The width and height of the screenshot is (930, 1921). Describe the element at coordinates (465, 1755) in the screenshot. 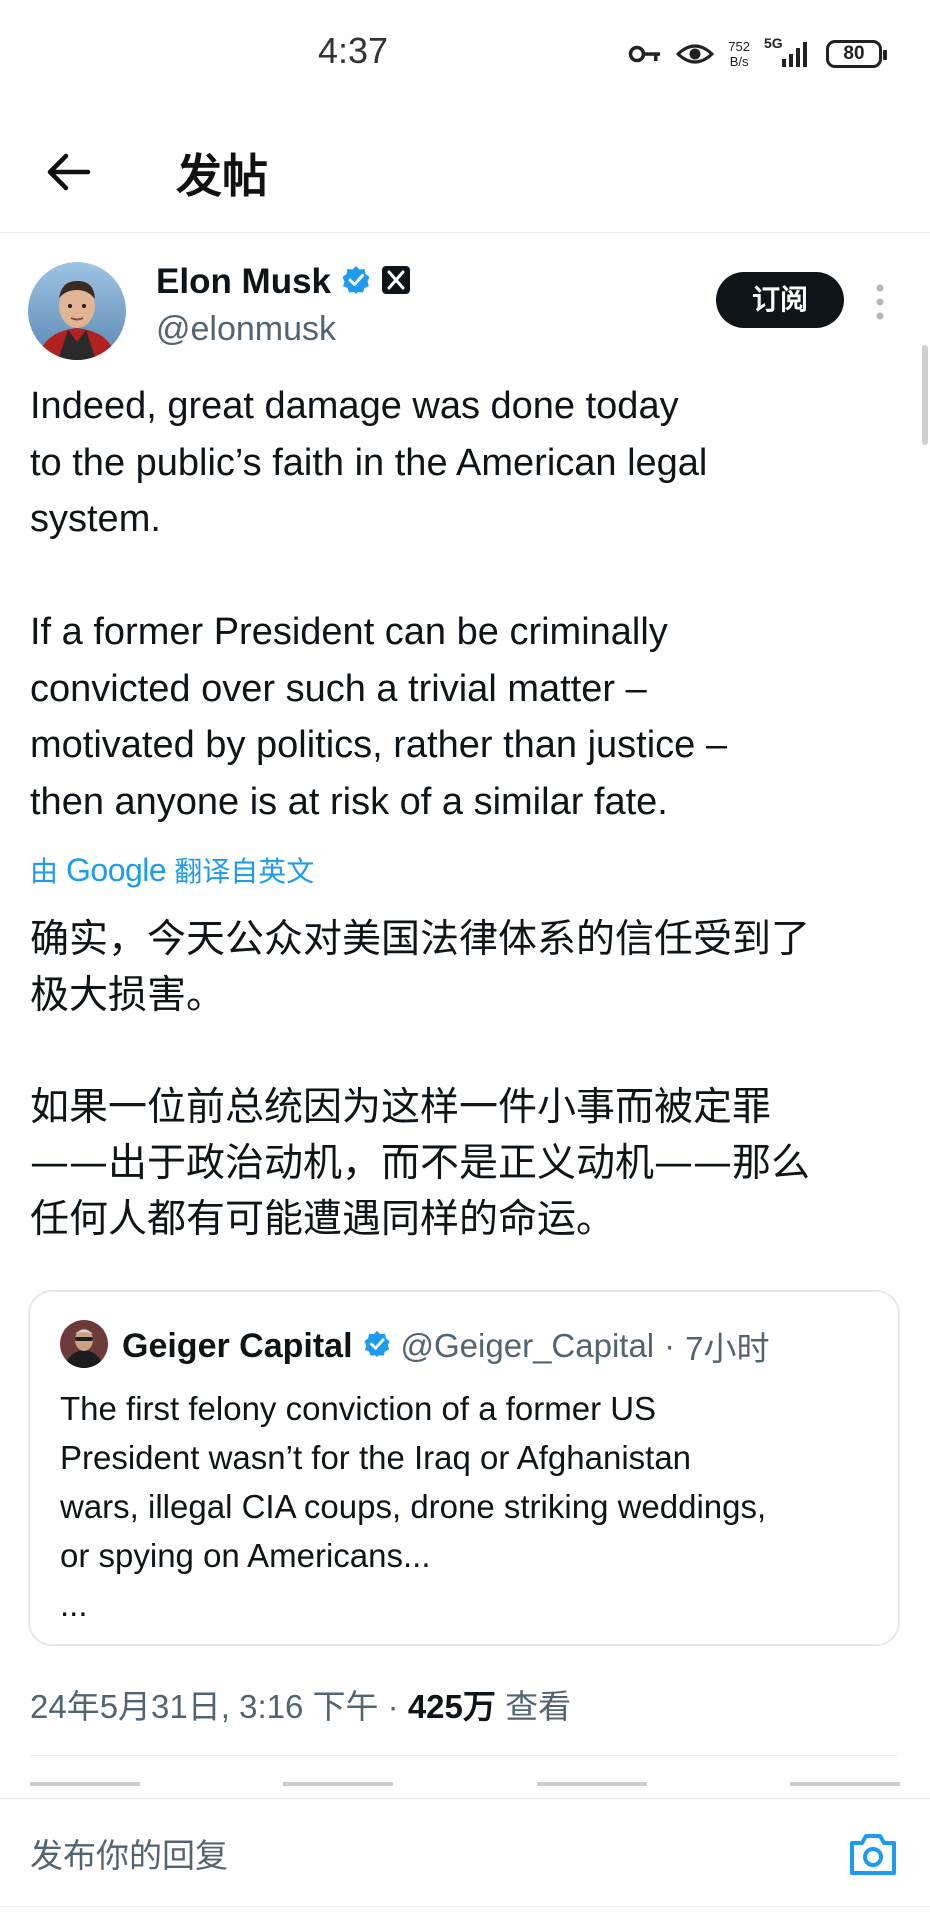

I see `divider` at that location.